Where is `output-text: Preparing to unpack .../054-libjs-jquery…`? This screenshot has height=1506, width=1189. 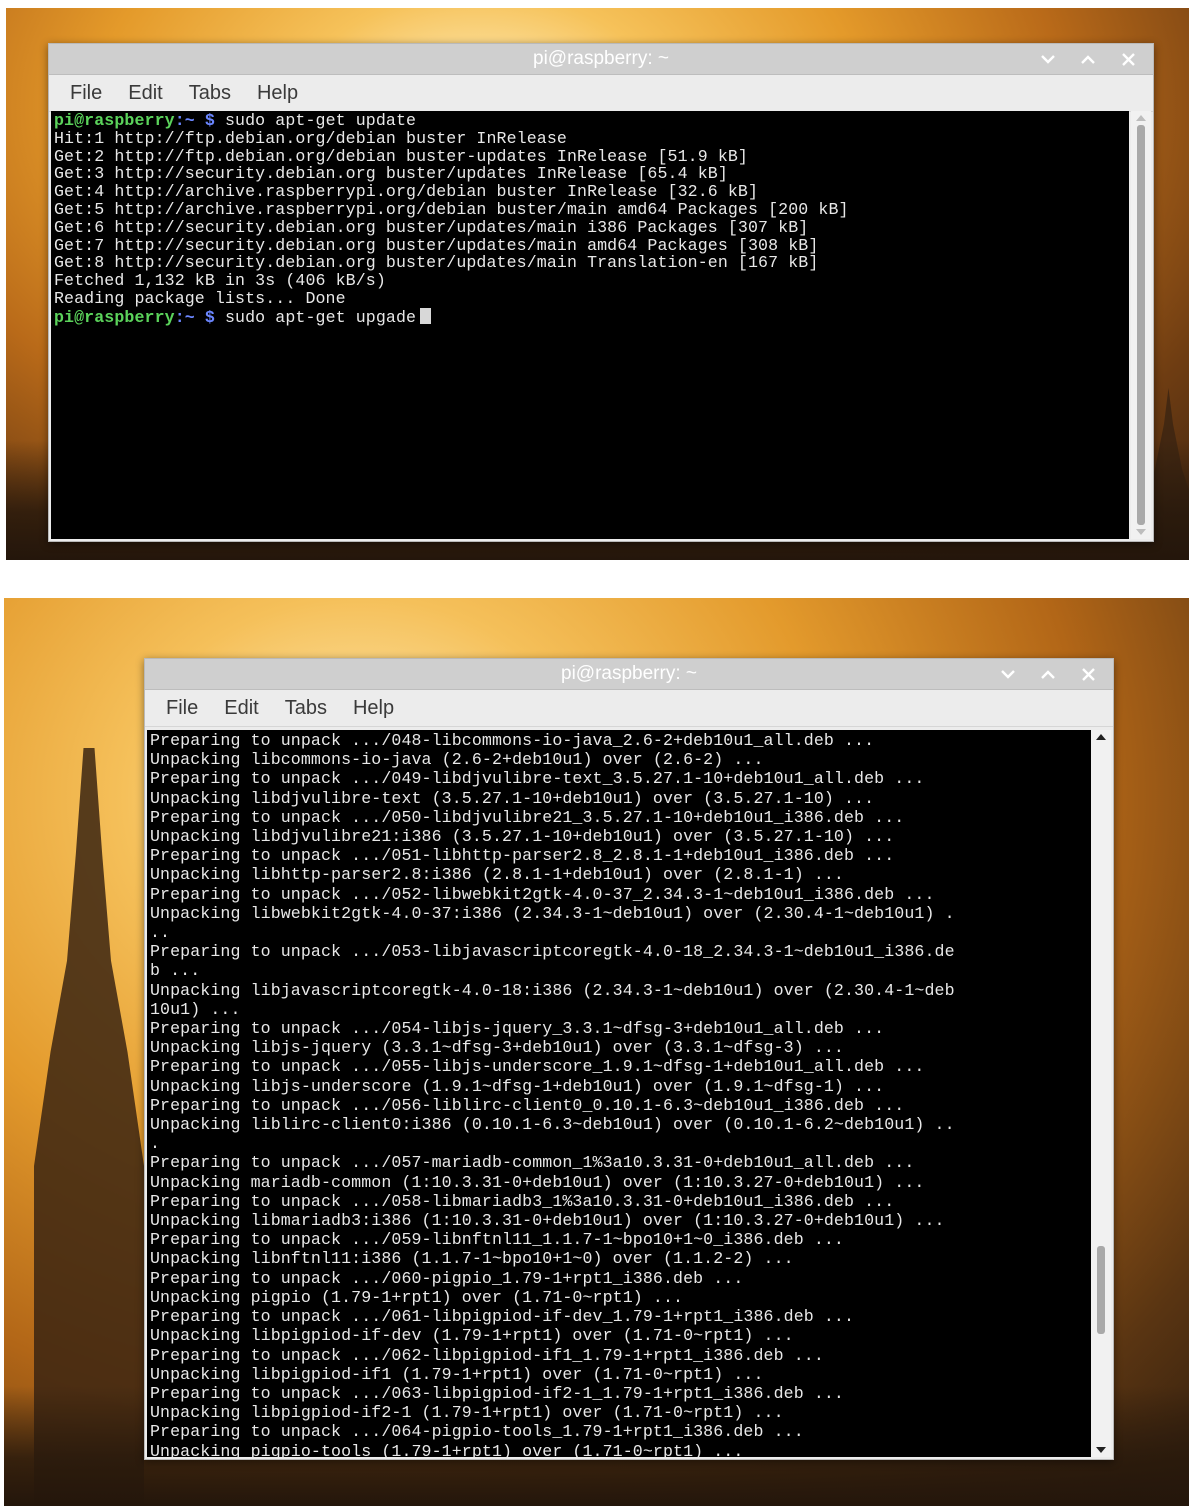 output-text: Preparing to unpack .../054-libjs-jquery… is located at coordinates (517, 1029).